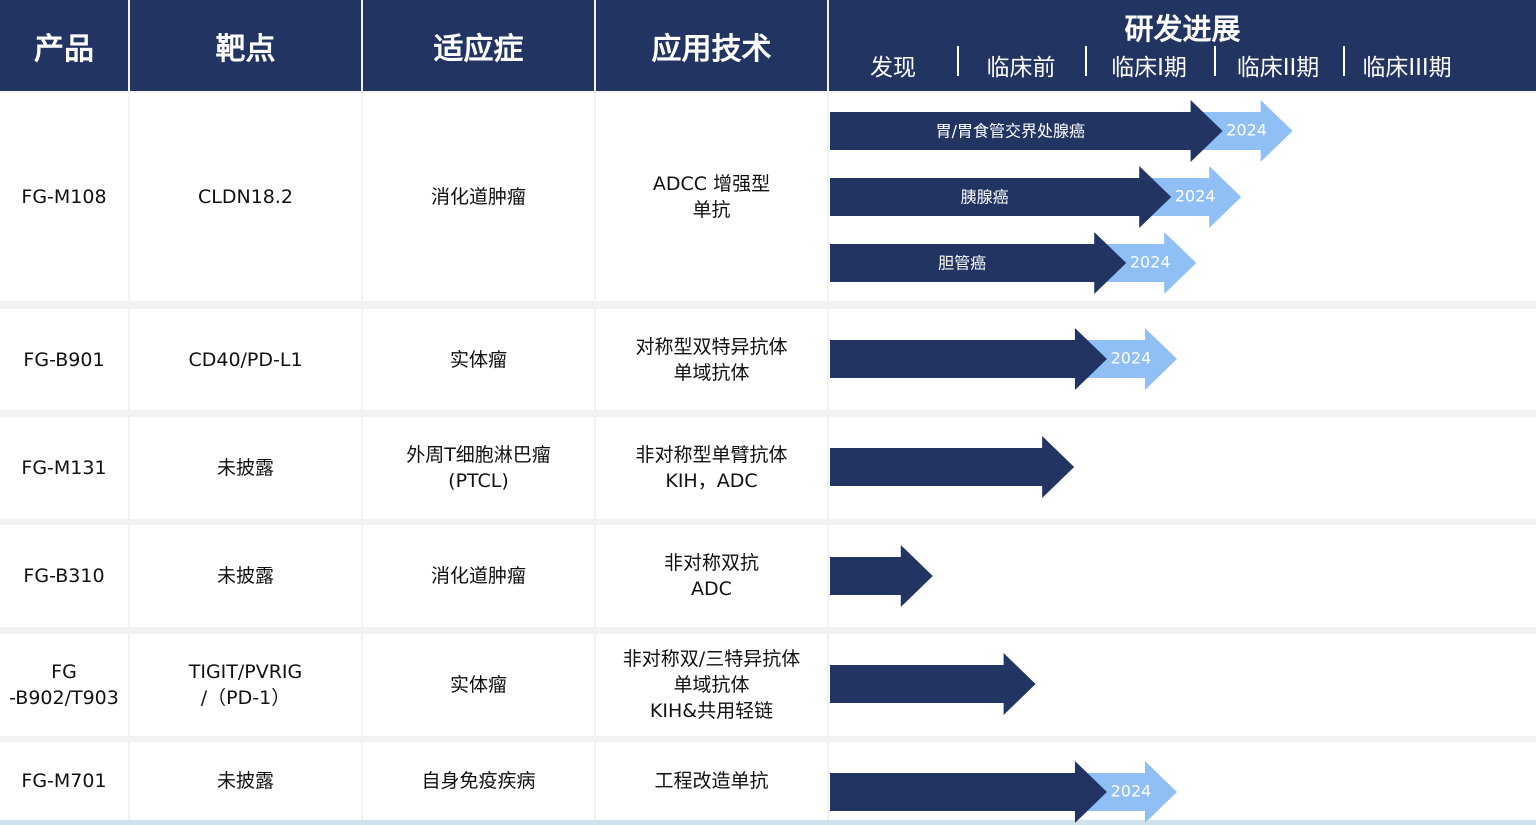 The height and width of the screenshot is (825, 1536). What do you see at coordinates (985, 197) in the screenshot?
I see `indication-bar-label: 胰腺癌` at bounding box center [985, 197].